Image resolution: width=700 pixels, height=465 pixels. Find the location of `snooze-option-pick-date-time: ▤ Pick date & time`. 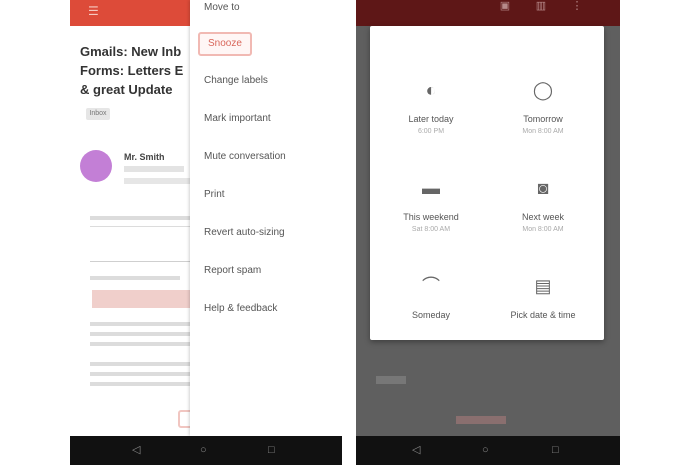

snooze-option-pick-date-time: ▤ Pick date & time is located at coordinates (543, 297).